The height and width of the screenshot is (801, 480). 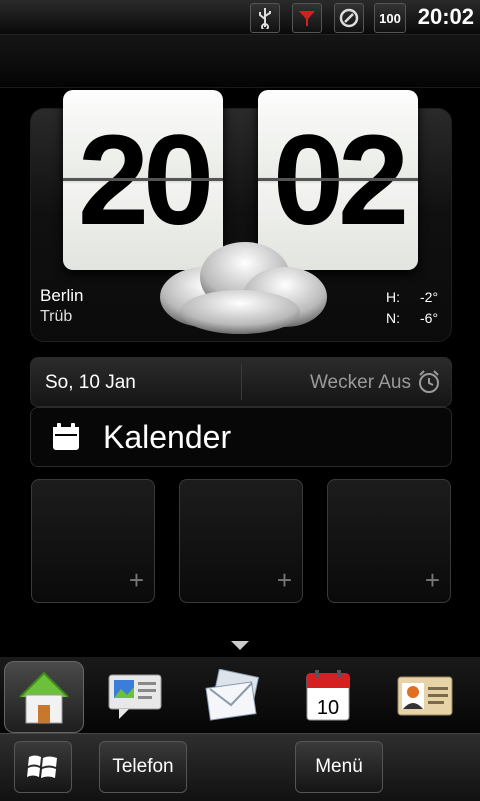 What do you see at coordinates (240, 287) in the screenshot?
I see `cloud-icon` at bounding box center [240, 287].